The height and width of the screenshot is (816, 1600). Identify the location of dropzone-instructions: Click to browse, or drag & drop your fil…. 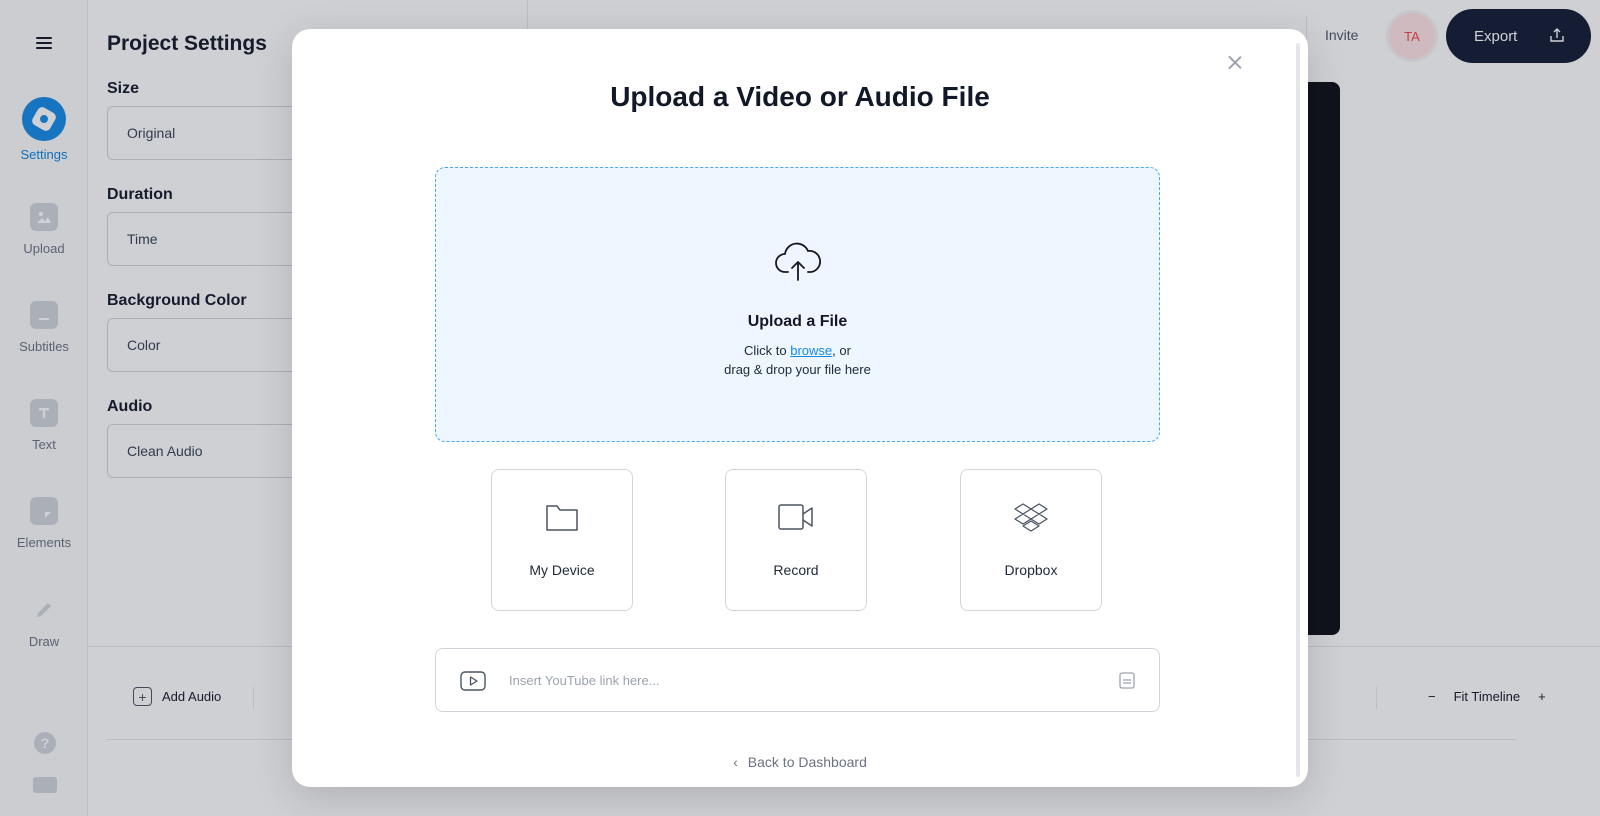
(797, 360).